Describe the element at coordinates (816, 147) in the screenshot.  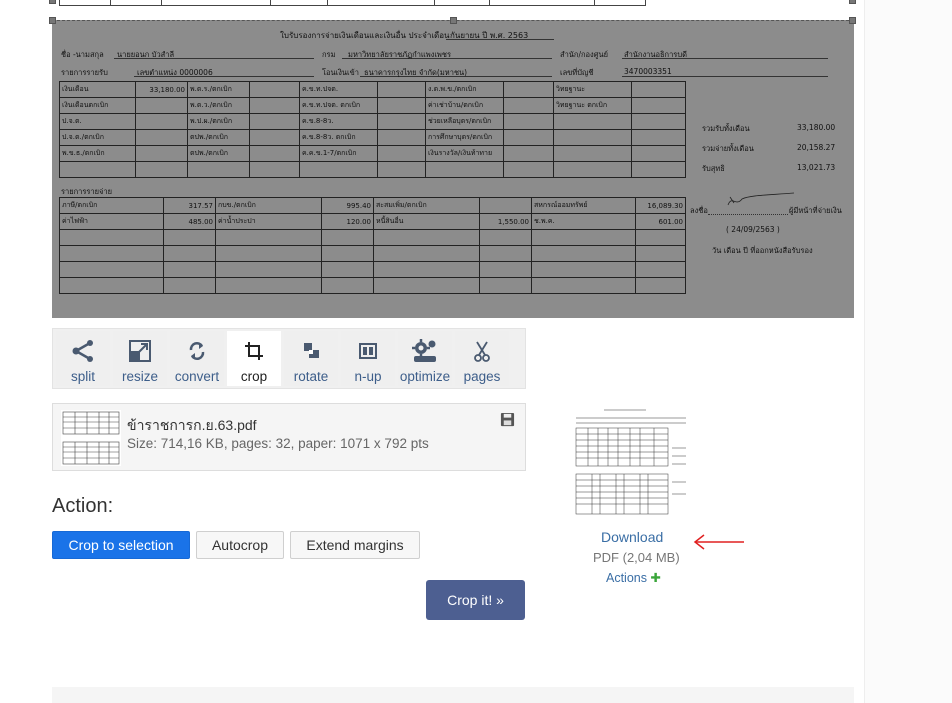
I see `summary-value: 20,158.27` at that location.